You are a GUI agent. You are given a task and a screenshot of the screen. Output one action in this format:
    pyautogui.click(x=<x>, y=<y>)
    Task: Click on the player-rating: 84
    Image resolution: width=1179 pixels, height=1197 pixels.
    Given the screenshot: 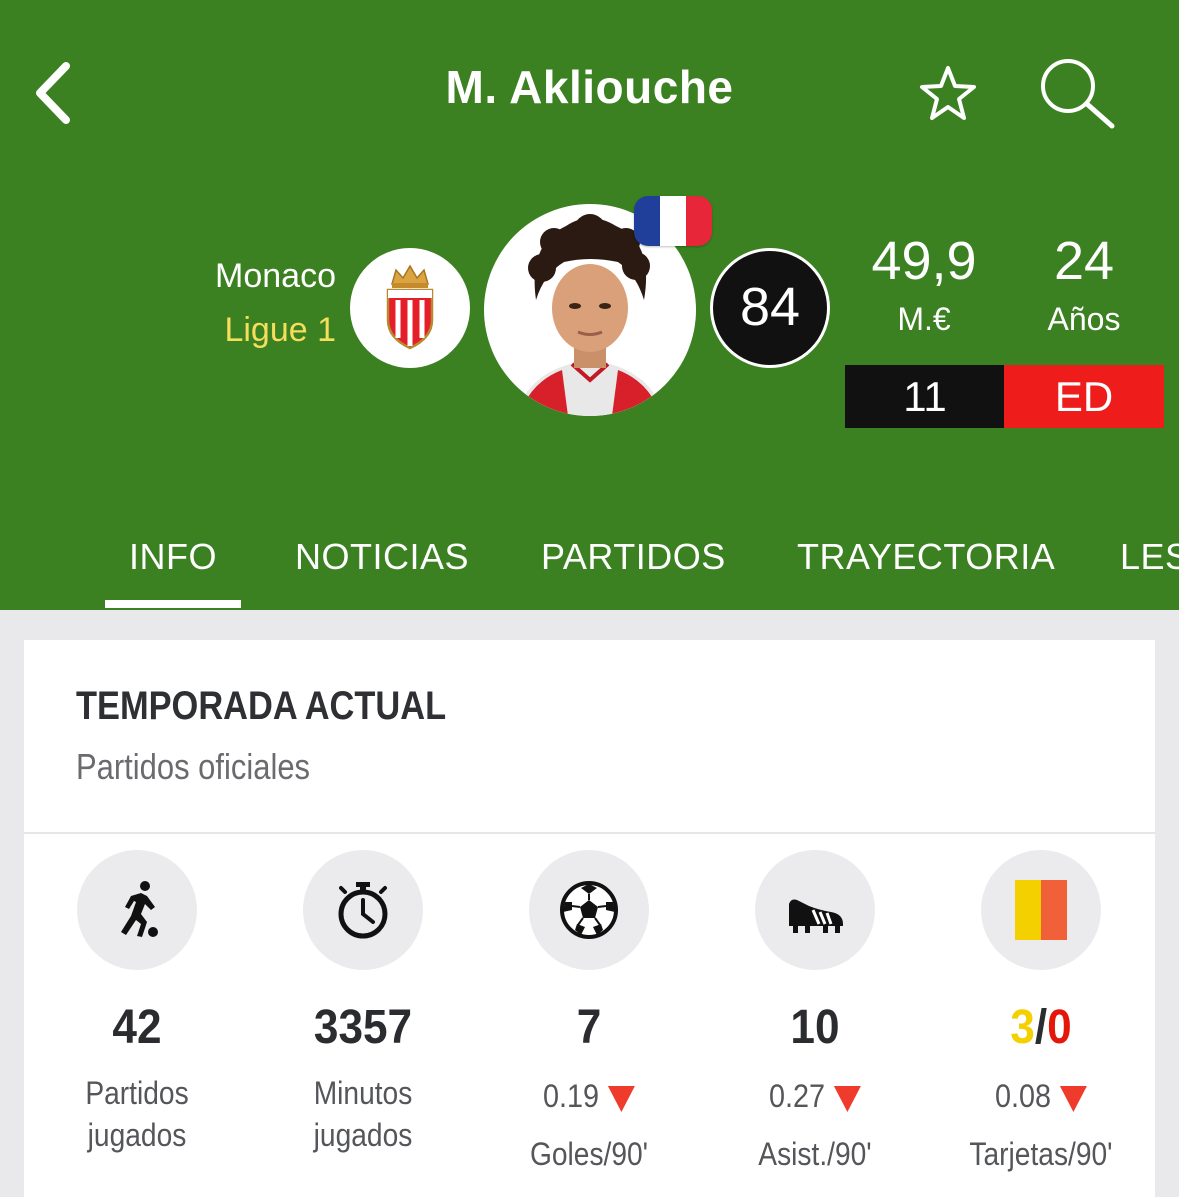 What is the action you would take?
    pyautogui.click(x=770, y=308)
    